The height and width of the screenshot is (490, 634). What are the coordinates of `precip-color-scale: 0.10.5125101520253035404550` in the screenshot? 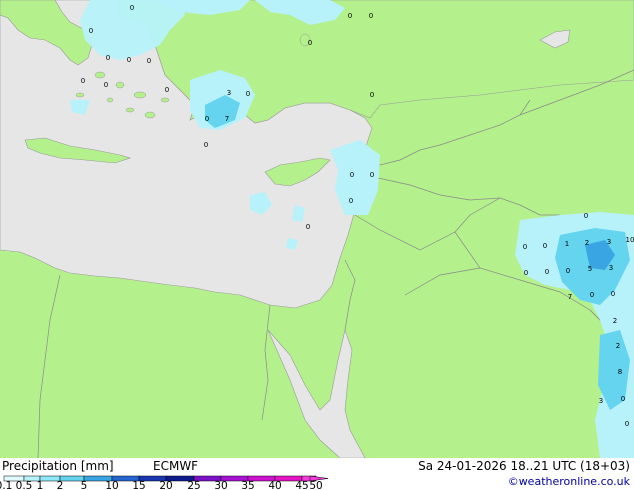 It's located at (164, 482).